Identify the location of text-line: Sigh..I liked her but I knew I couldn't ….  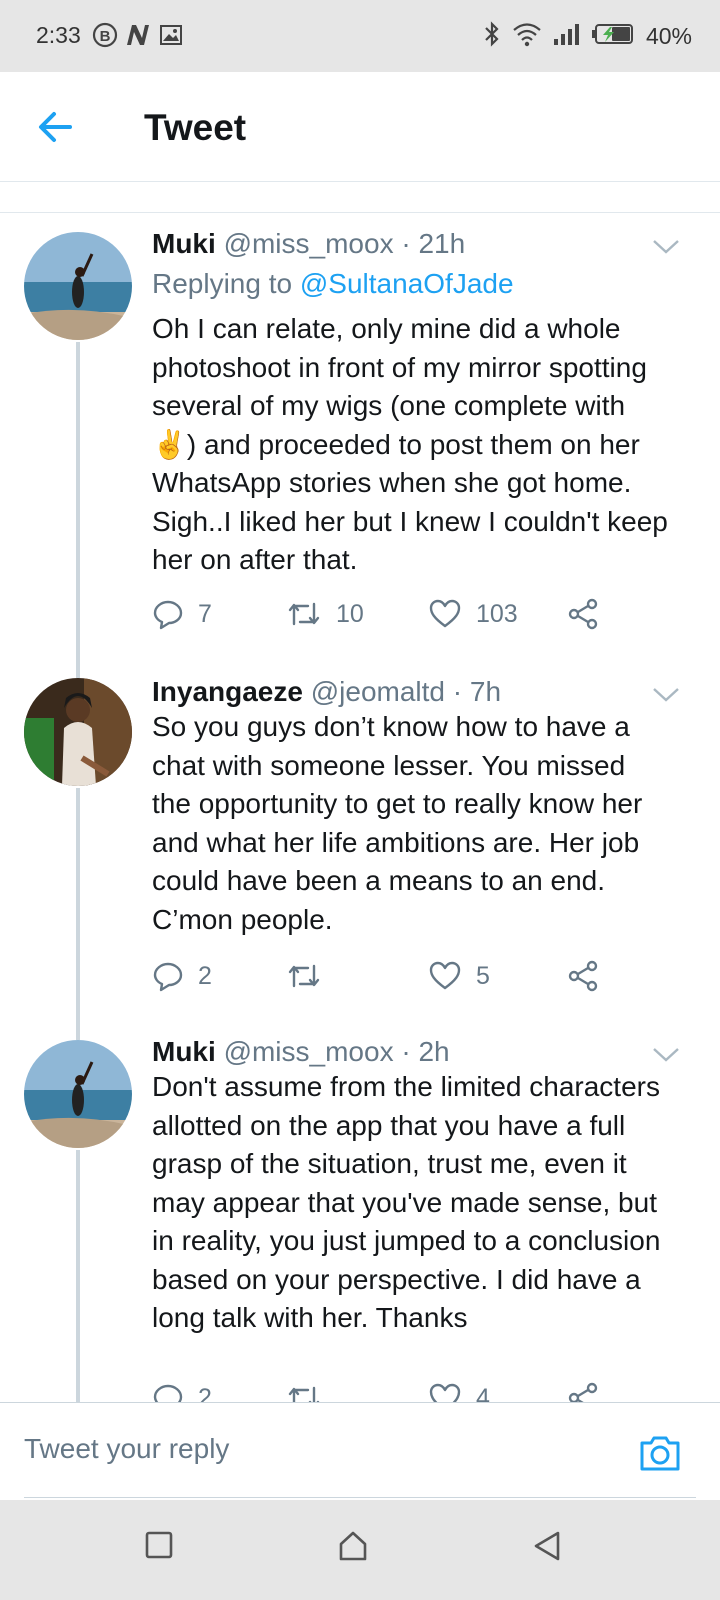
(410, 521).